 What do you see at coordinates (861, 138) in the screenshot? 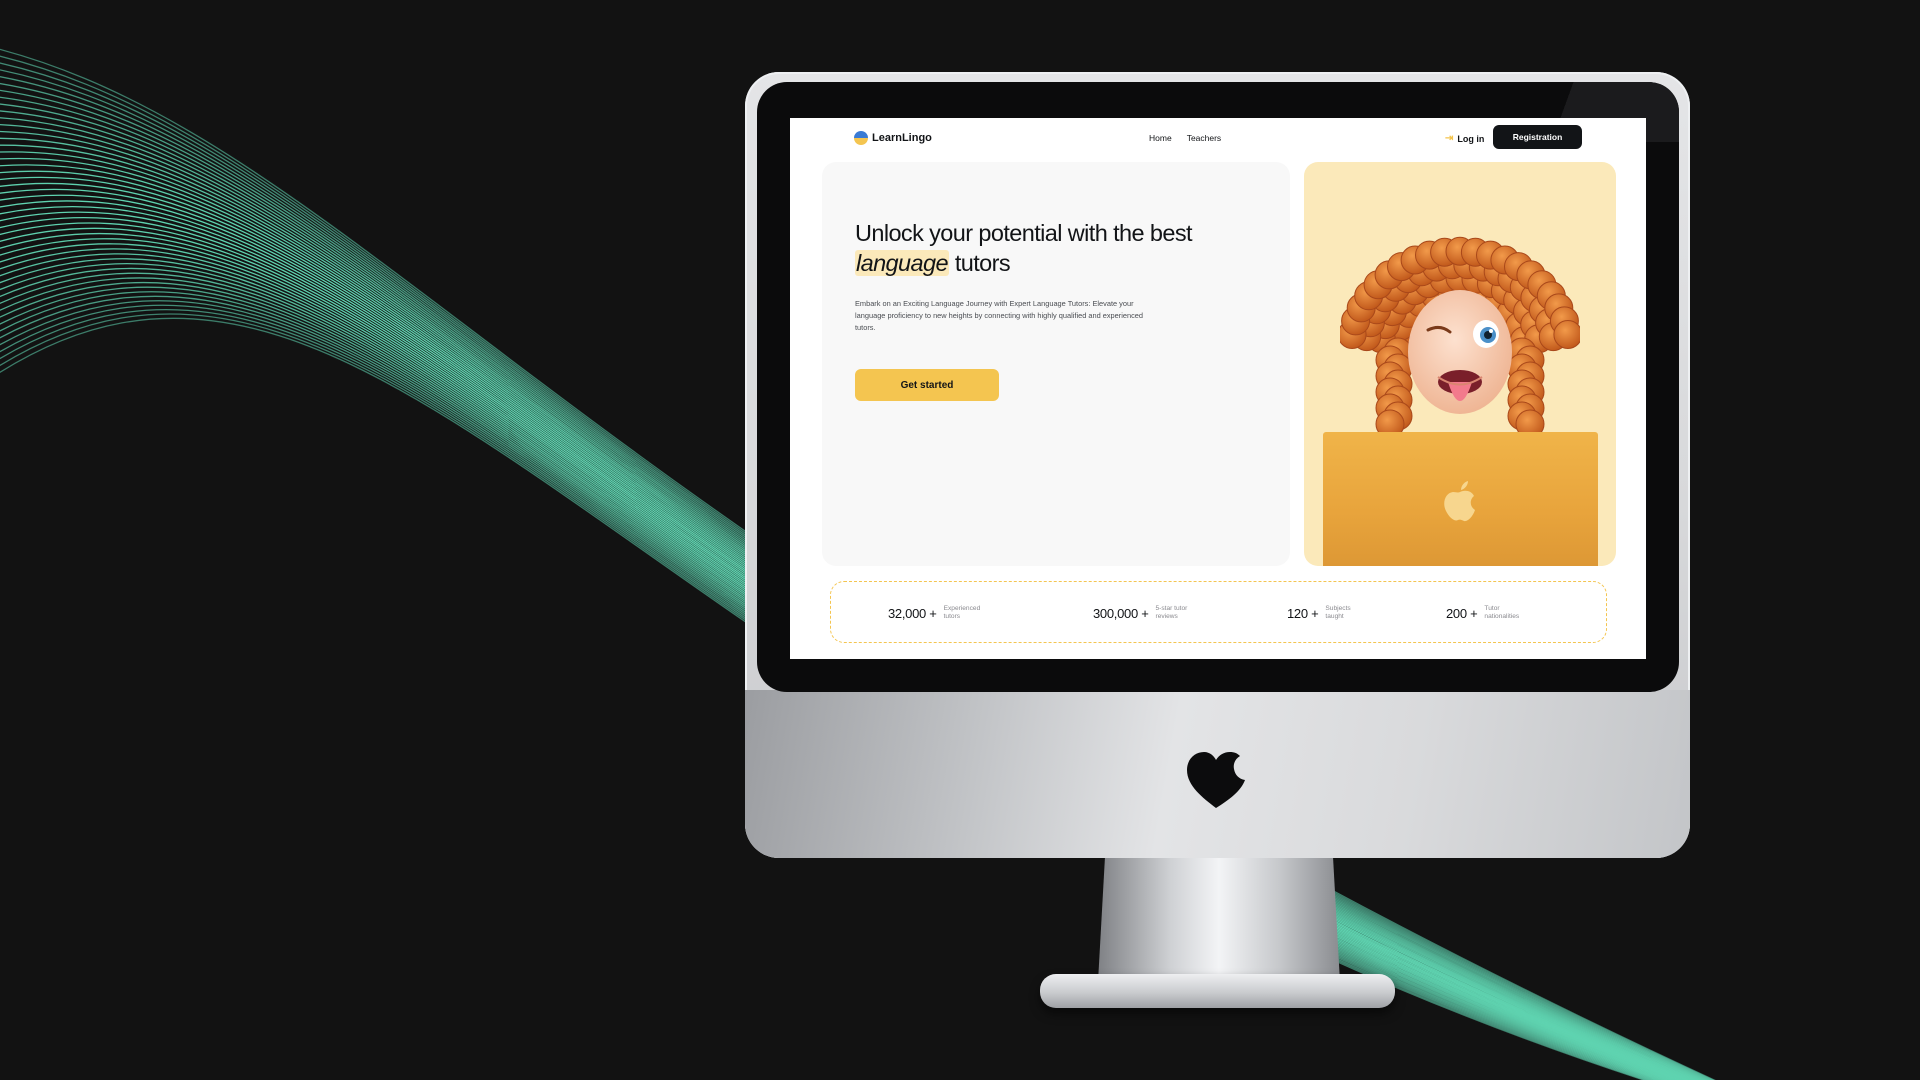
I see `ukraine-flag-icon` at bounding box center [861, 138].